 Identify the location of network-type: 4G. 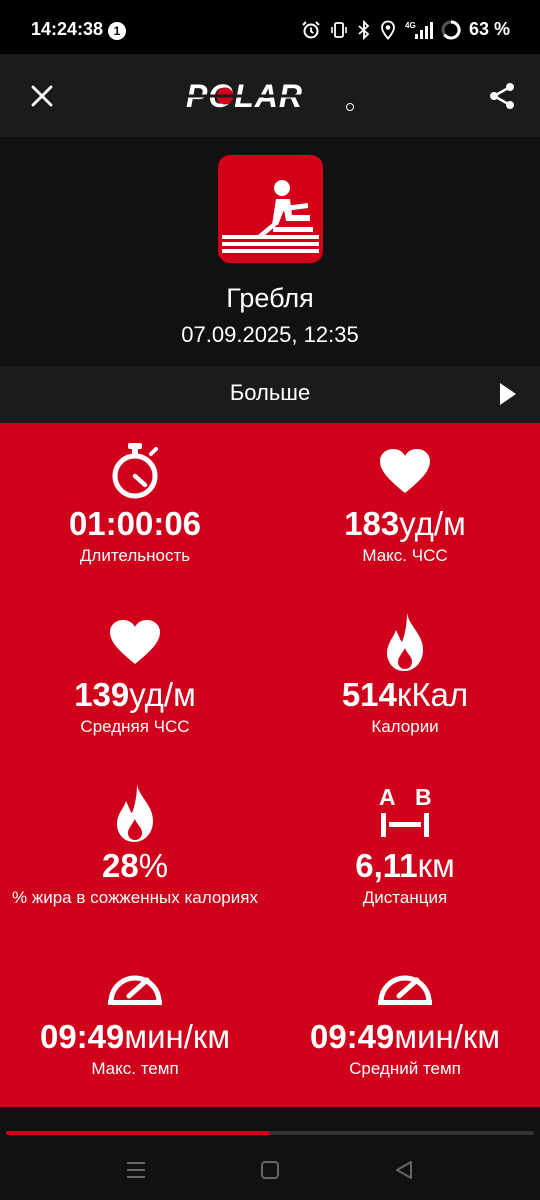
(410, 25).